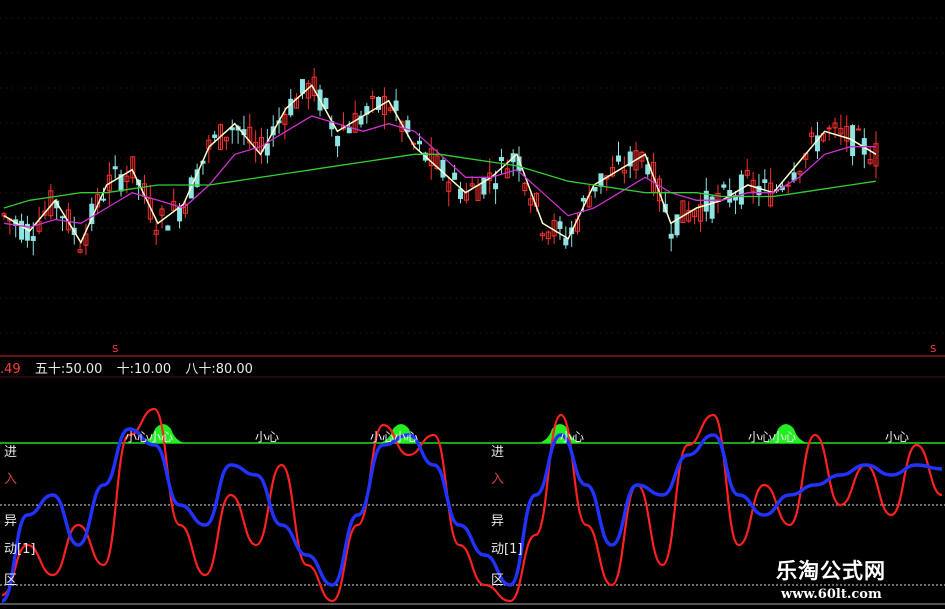 The height and width of the screenshot is (609, 945). What do you see at coordinates (84, 369) in the screenshot?
I see `legend-value-50: 50.00` at bounding box center [84, 369].